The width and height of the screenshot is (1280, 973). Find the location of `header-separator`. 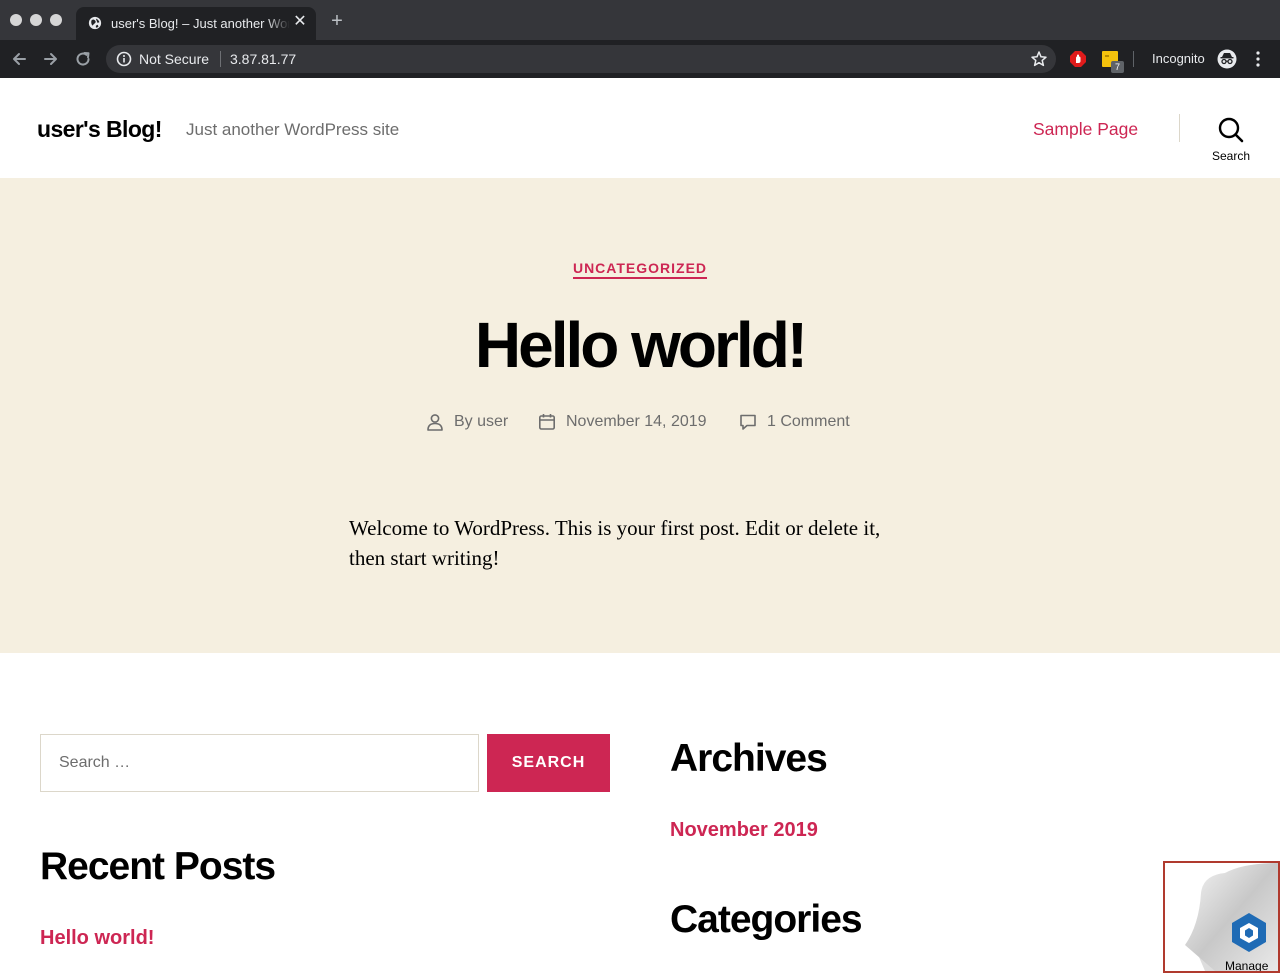

header-separator is located at coordinates (1179, 128).